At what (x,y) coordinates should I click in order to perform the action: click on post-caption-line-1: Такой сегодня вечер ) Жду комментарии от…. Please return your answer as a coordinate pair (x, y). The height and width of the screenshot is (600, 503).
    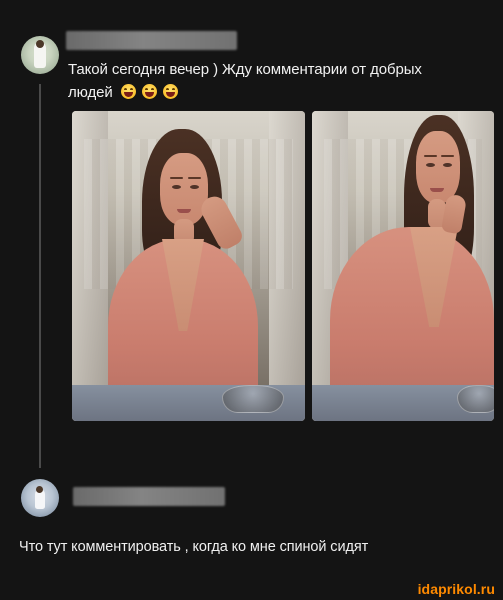
    Looking at the image, I should click on (245, 69).